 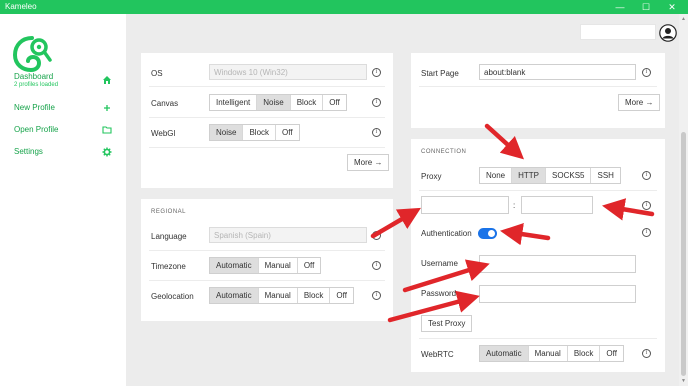 I want to click on maximize-button: ☐, so click(x=646, y=7).